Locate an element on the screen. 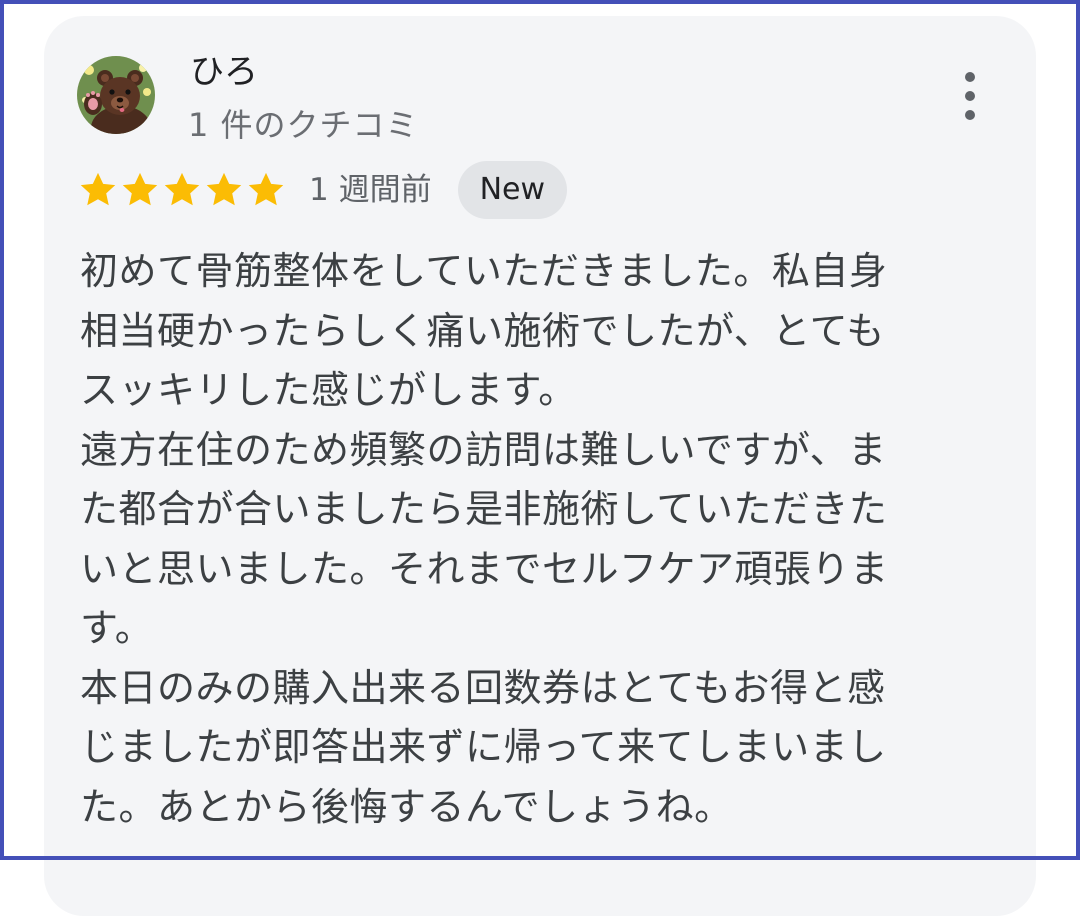  review-text-line: 遠方在住のため頻繁の訪問は難しいですが、ま is located at coordinates (483, 449).